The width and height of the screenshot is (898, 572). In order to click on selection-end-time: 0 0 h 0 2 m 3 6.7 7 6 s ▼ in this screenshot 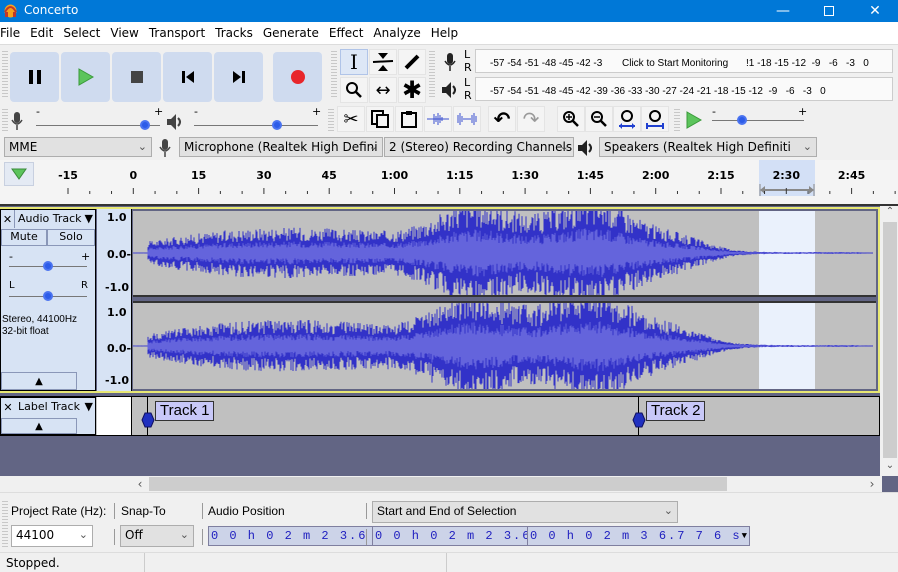, I will do `click(639, 536)`.